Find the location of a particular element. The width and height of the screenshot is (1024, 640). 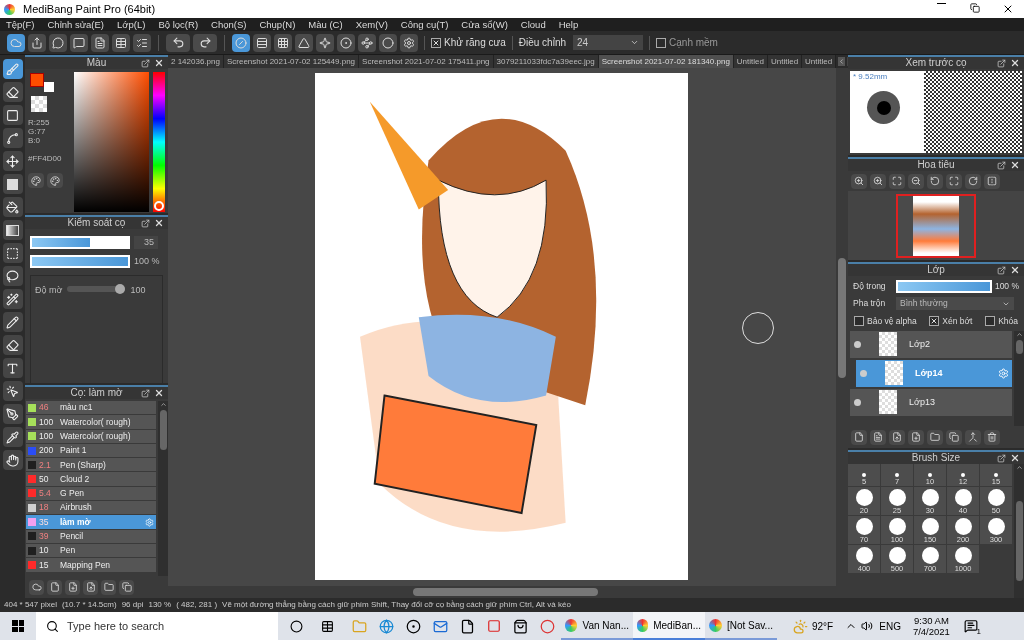

panel-title: Cọ: làm mờ is located at coordinates (96, 393).